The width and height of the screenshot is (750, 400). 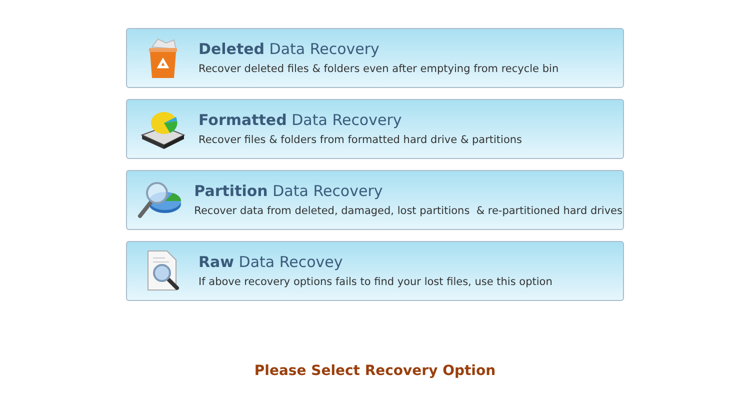 I want to click on disk-chart-icon, so click(x=163, y=129).